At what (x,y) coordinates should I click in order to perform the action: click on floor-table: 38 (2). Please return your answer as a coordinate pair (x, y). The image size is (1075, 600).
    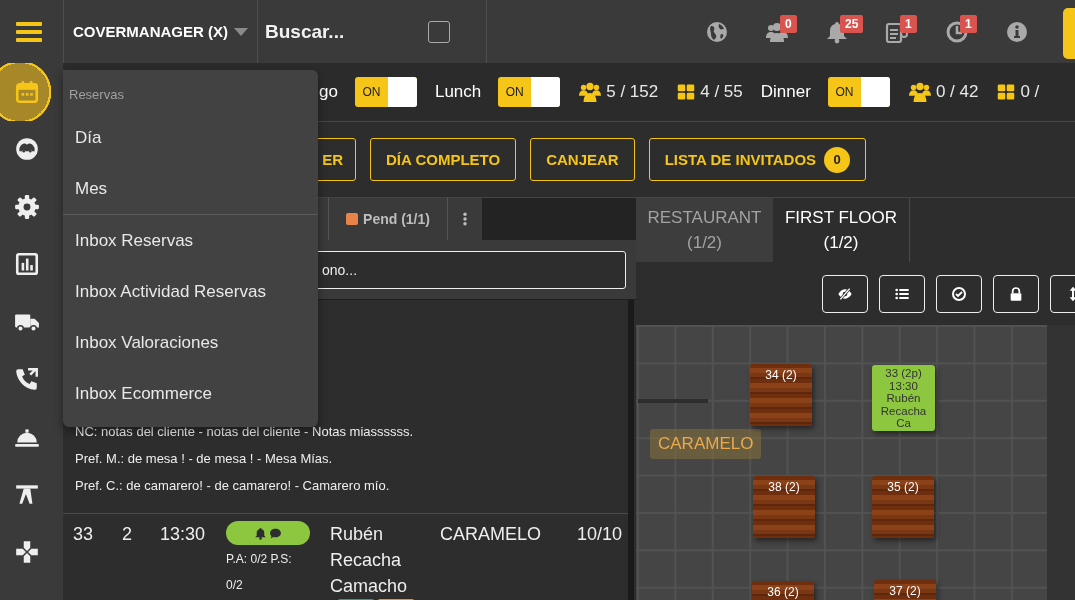
    Looking at the image, I should click on (784, 507).